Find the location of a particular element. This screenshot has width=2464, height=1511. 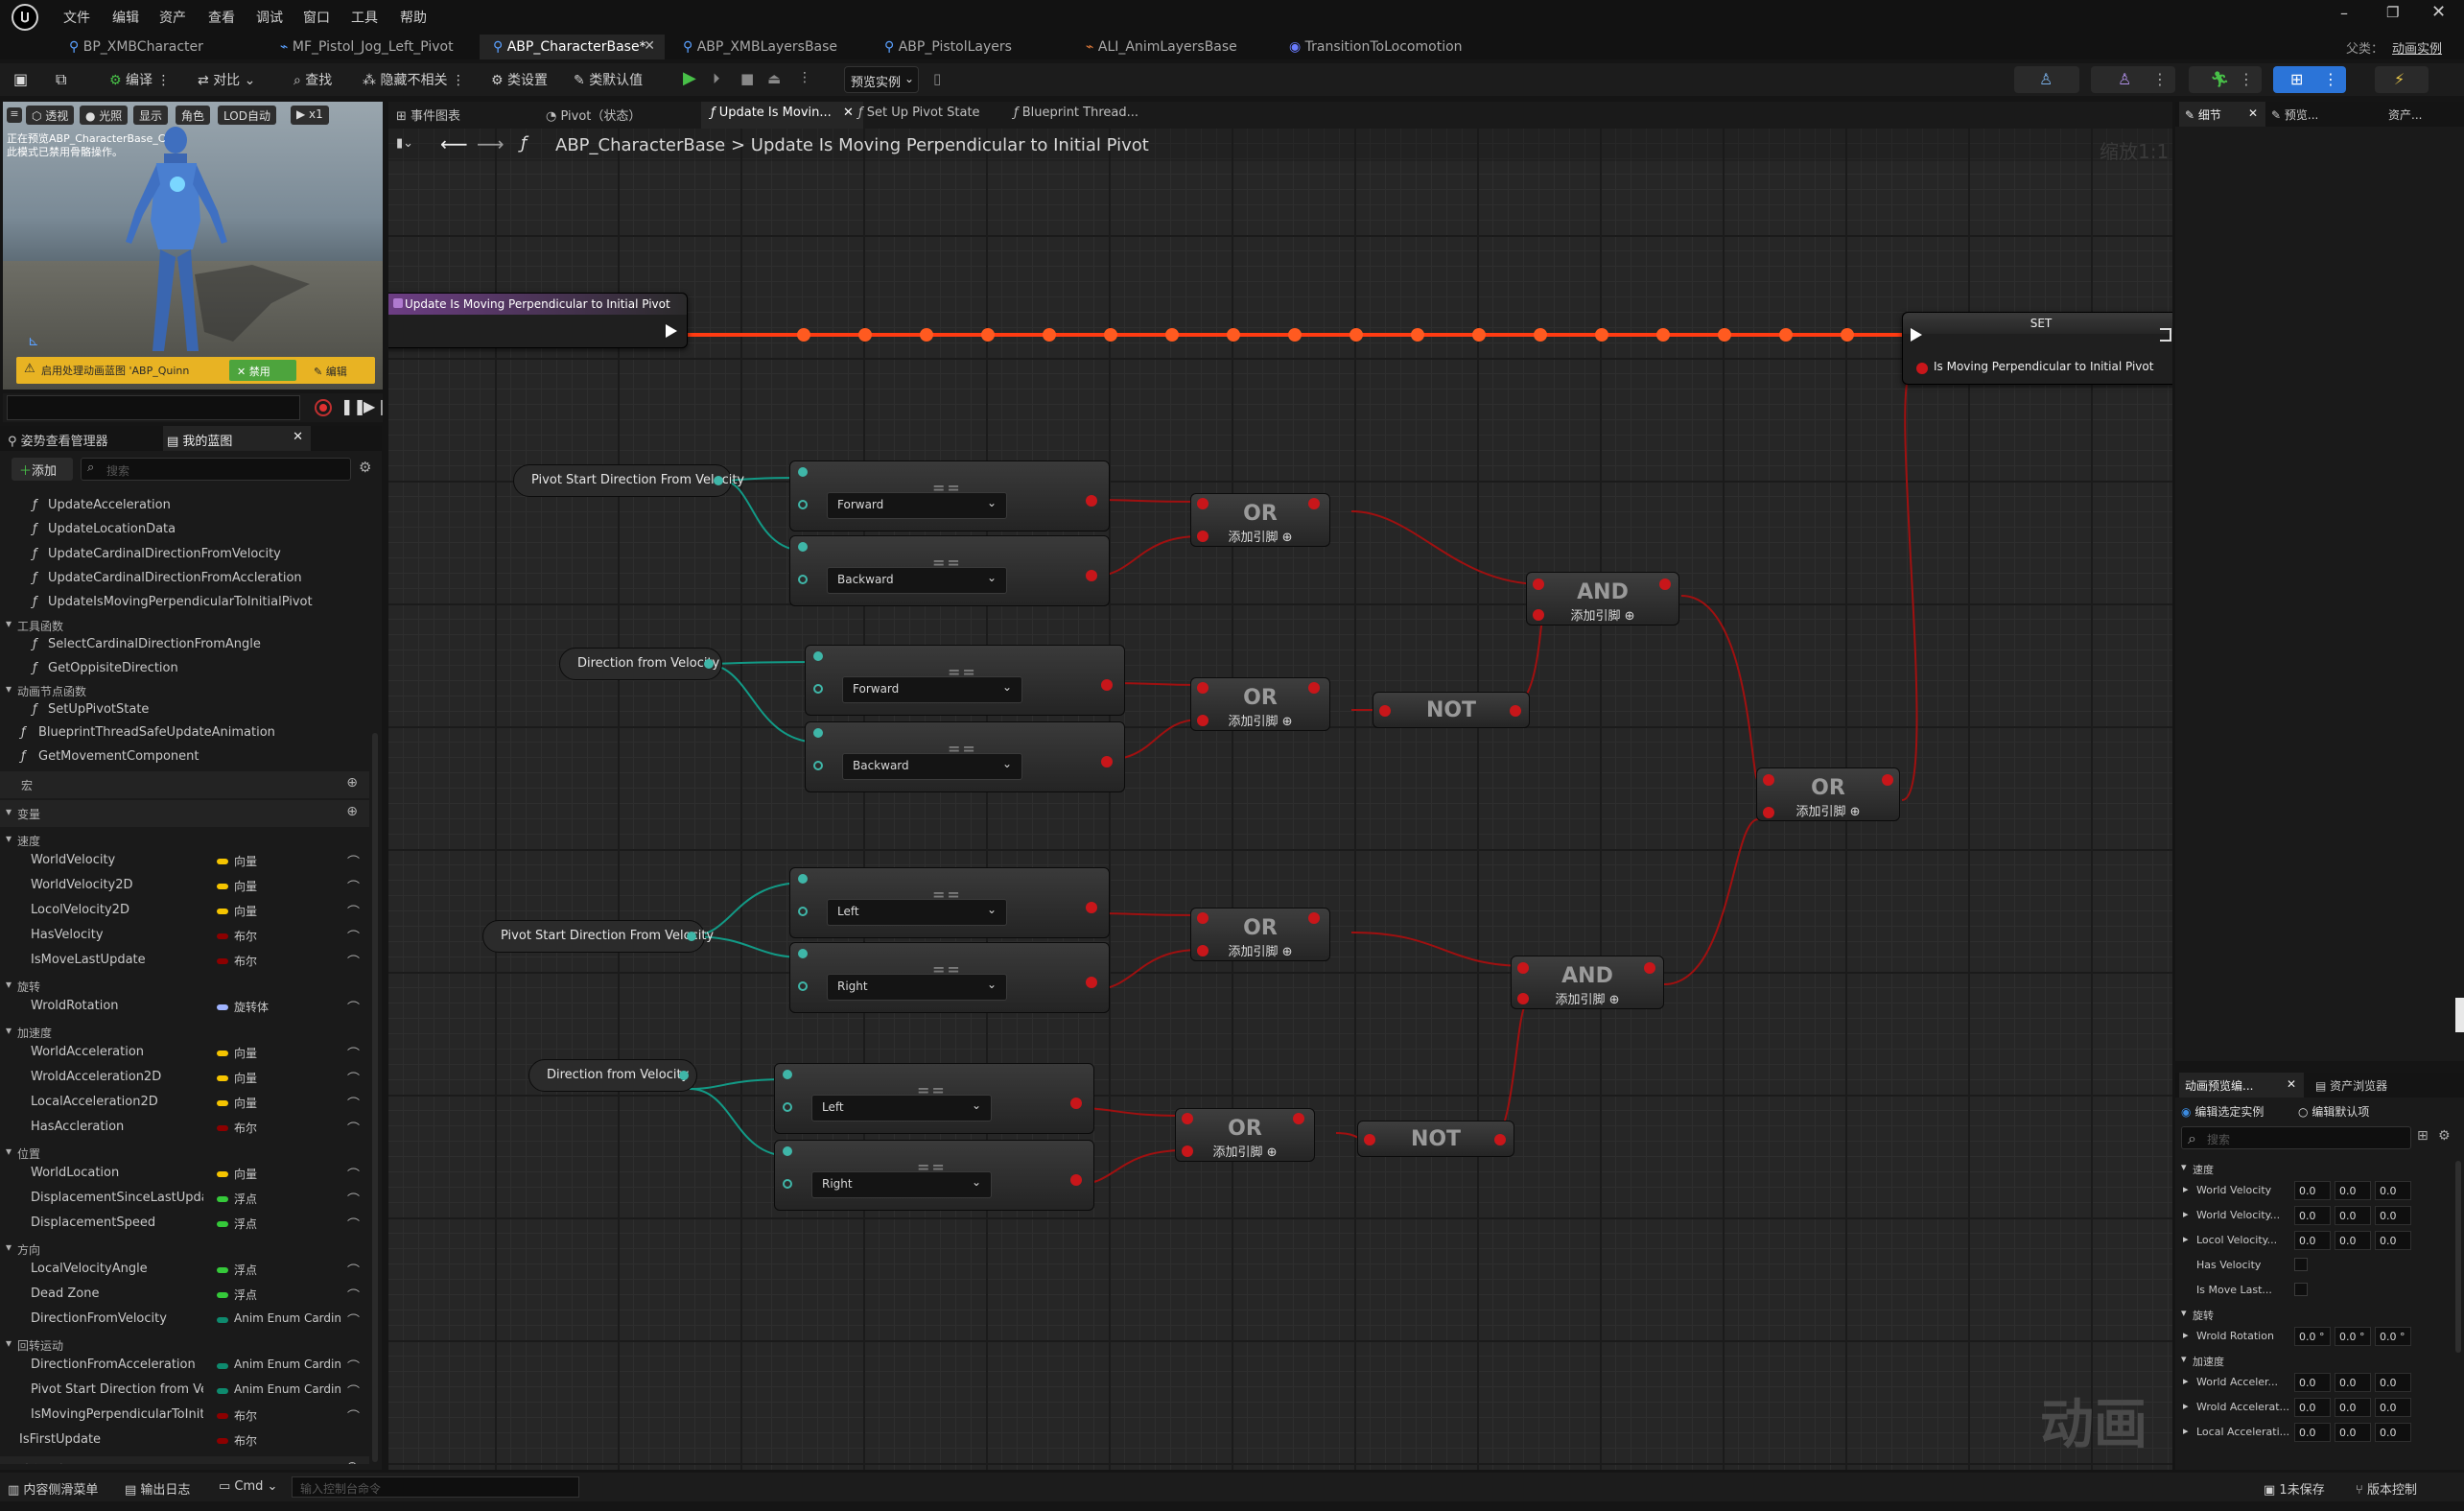

mode-skeleton-button: ♙ is located at coordinates (2046, 79).